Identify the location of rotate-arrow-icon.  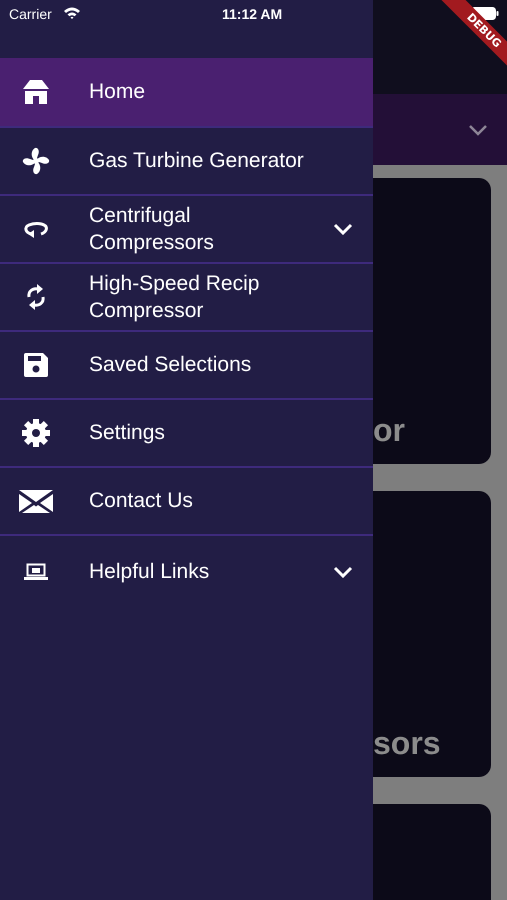
(36, 229).